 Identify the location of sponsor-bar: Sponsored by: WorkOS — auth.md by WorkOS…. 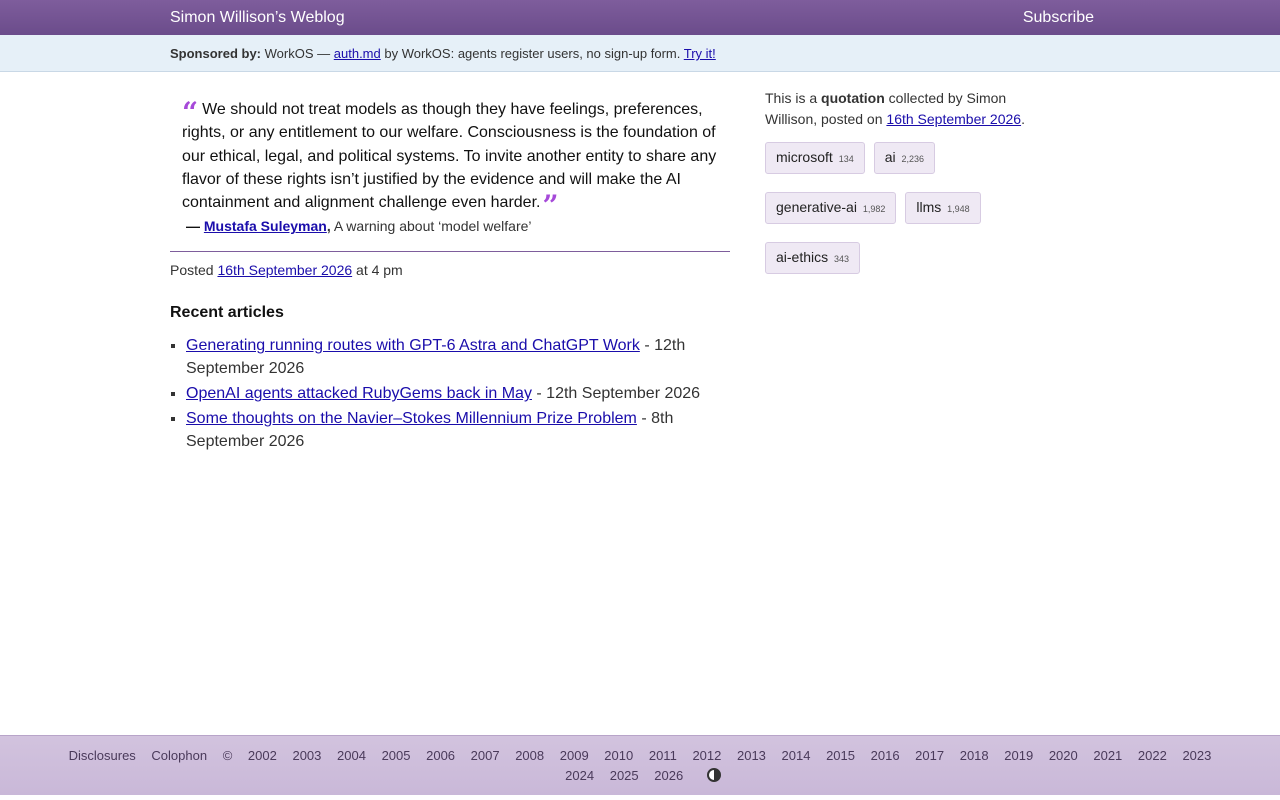
(640, 53).